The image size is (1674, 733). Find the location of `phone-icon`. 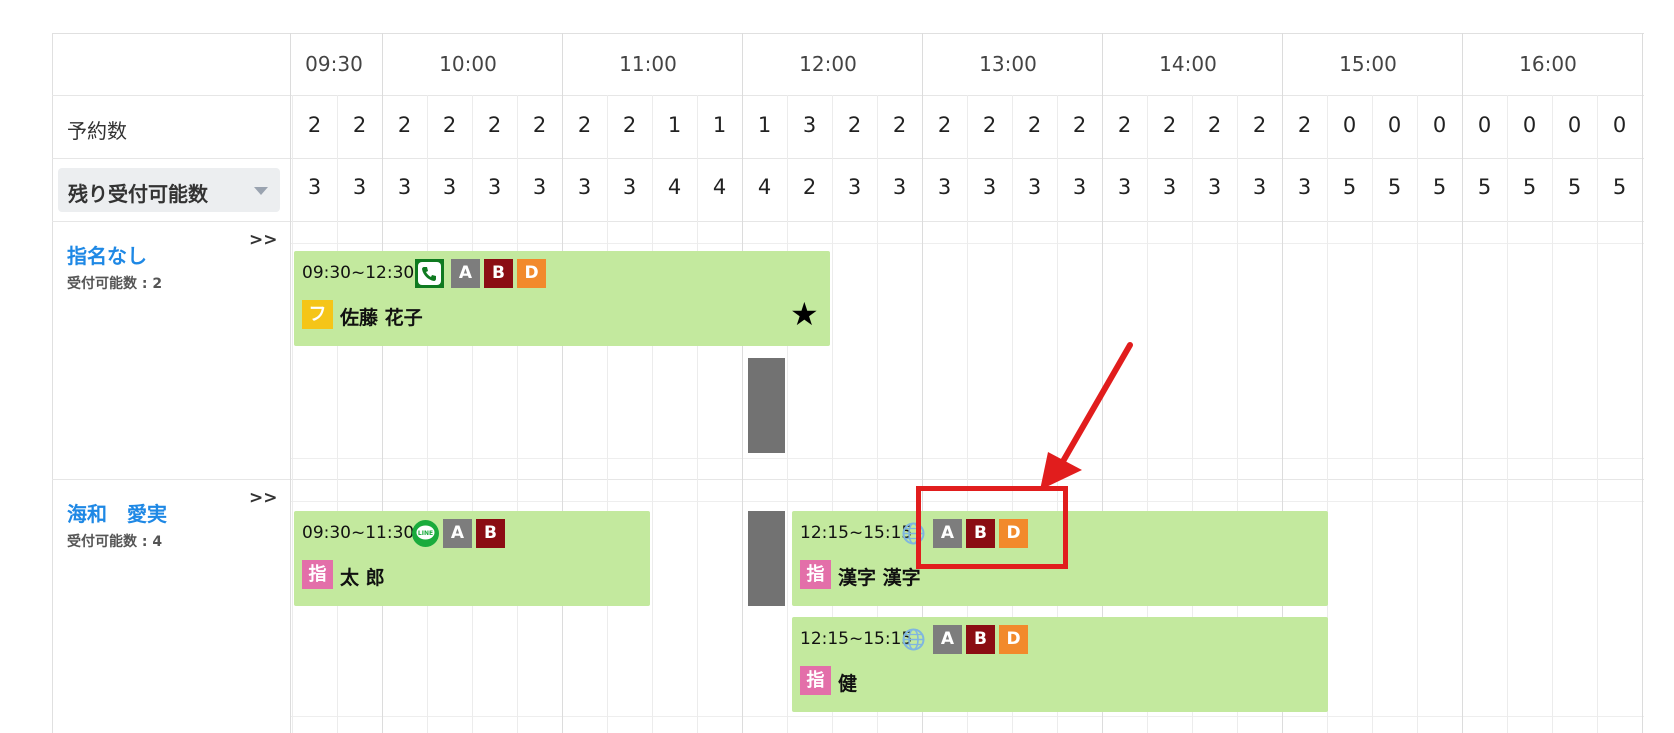

phone-icon is located at coordinates (429, 273).